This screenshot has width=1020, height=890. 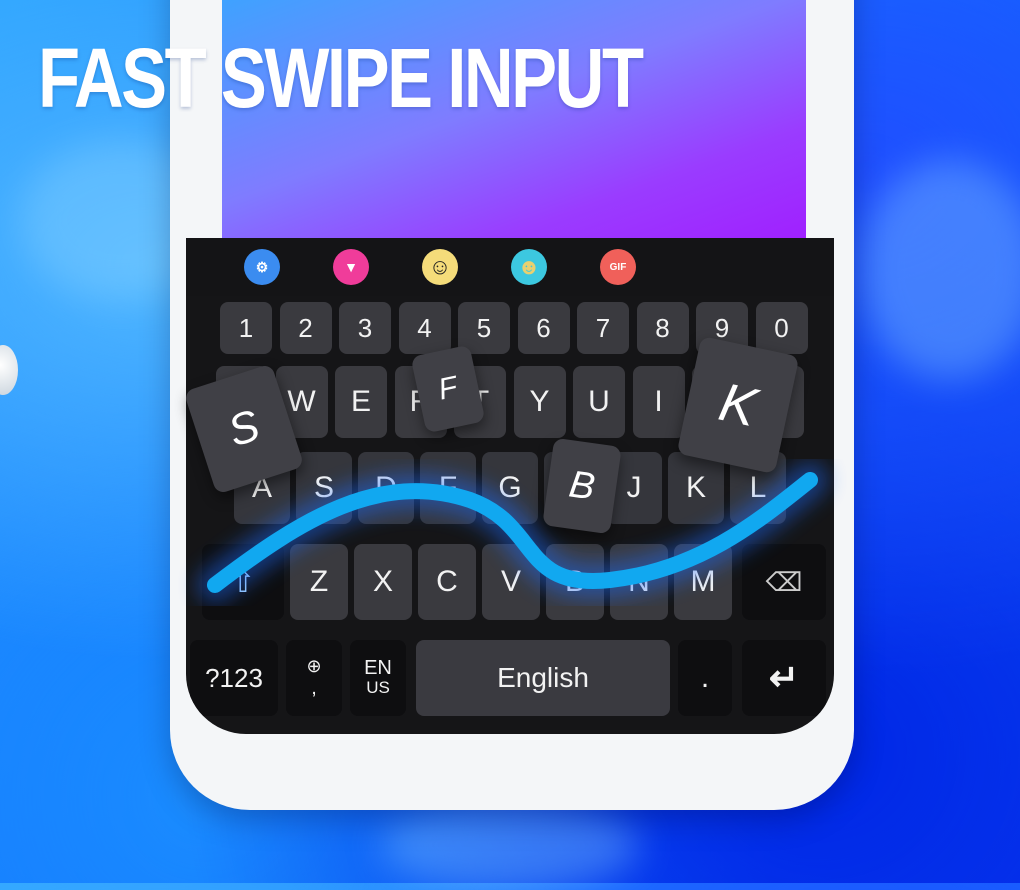 I want to click on key-label: N, so click(x=639, y=581).